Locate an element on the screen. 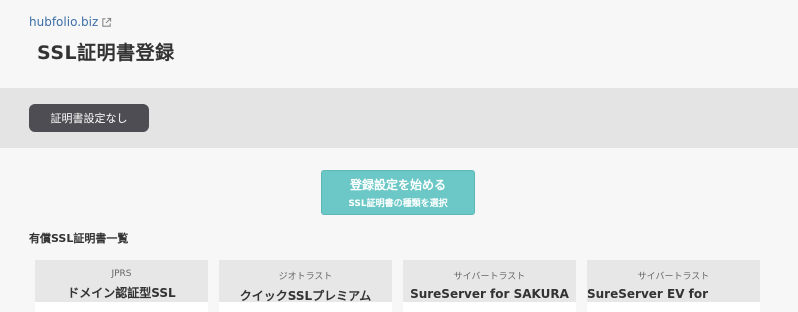 This screenshot has width=798, height=312. card-provider: ジオトラスト is located at coordinates (305, 277).